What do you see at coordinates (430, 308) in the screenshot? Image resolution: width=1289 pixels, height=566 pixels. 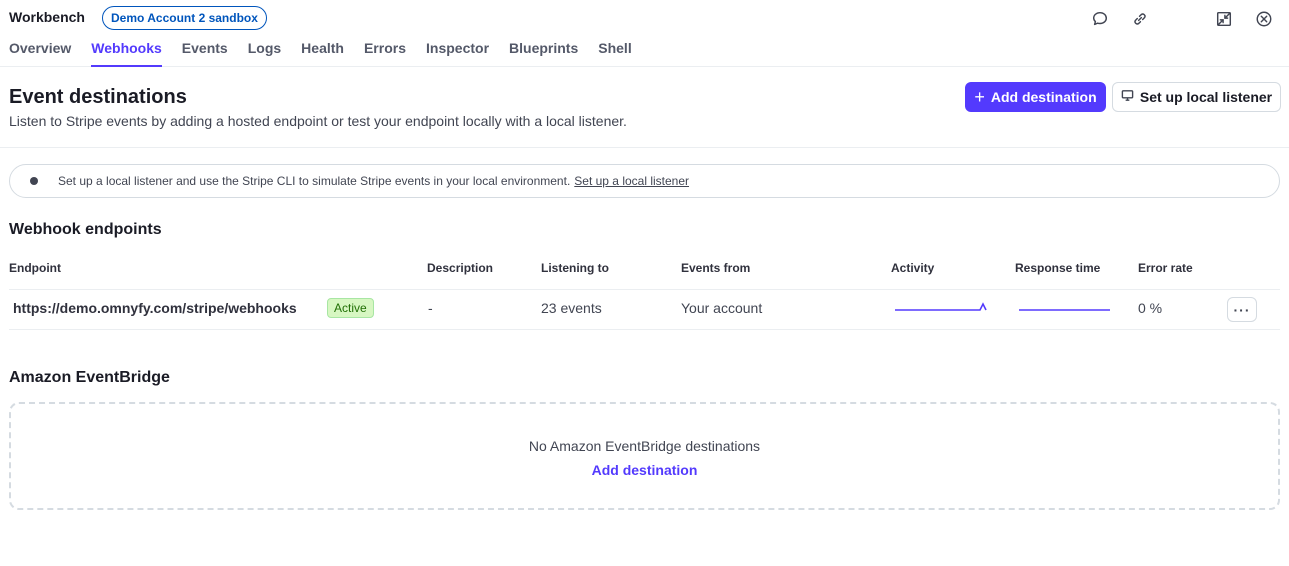 I see `endpoint-description: -` at bounding box center [430, 308].